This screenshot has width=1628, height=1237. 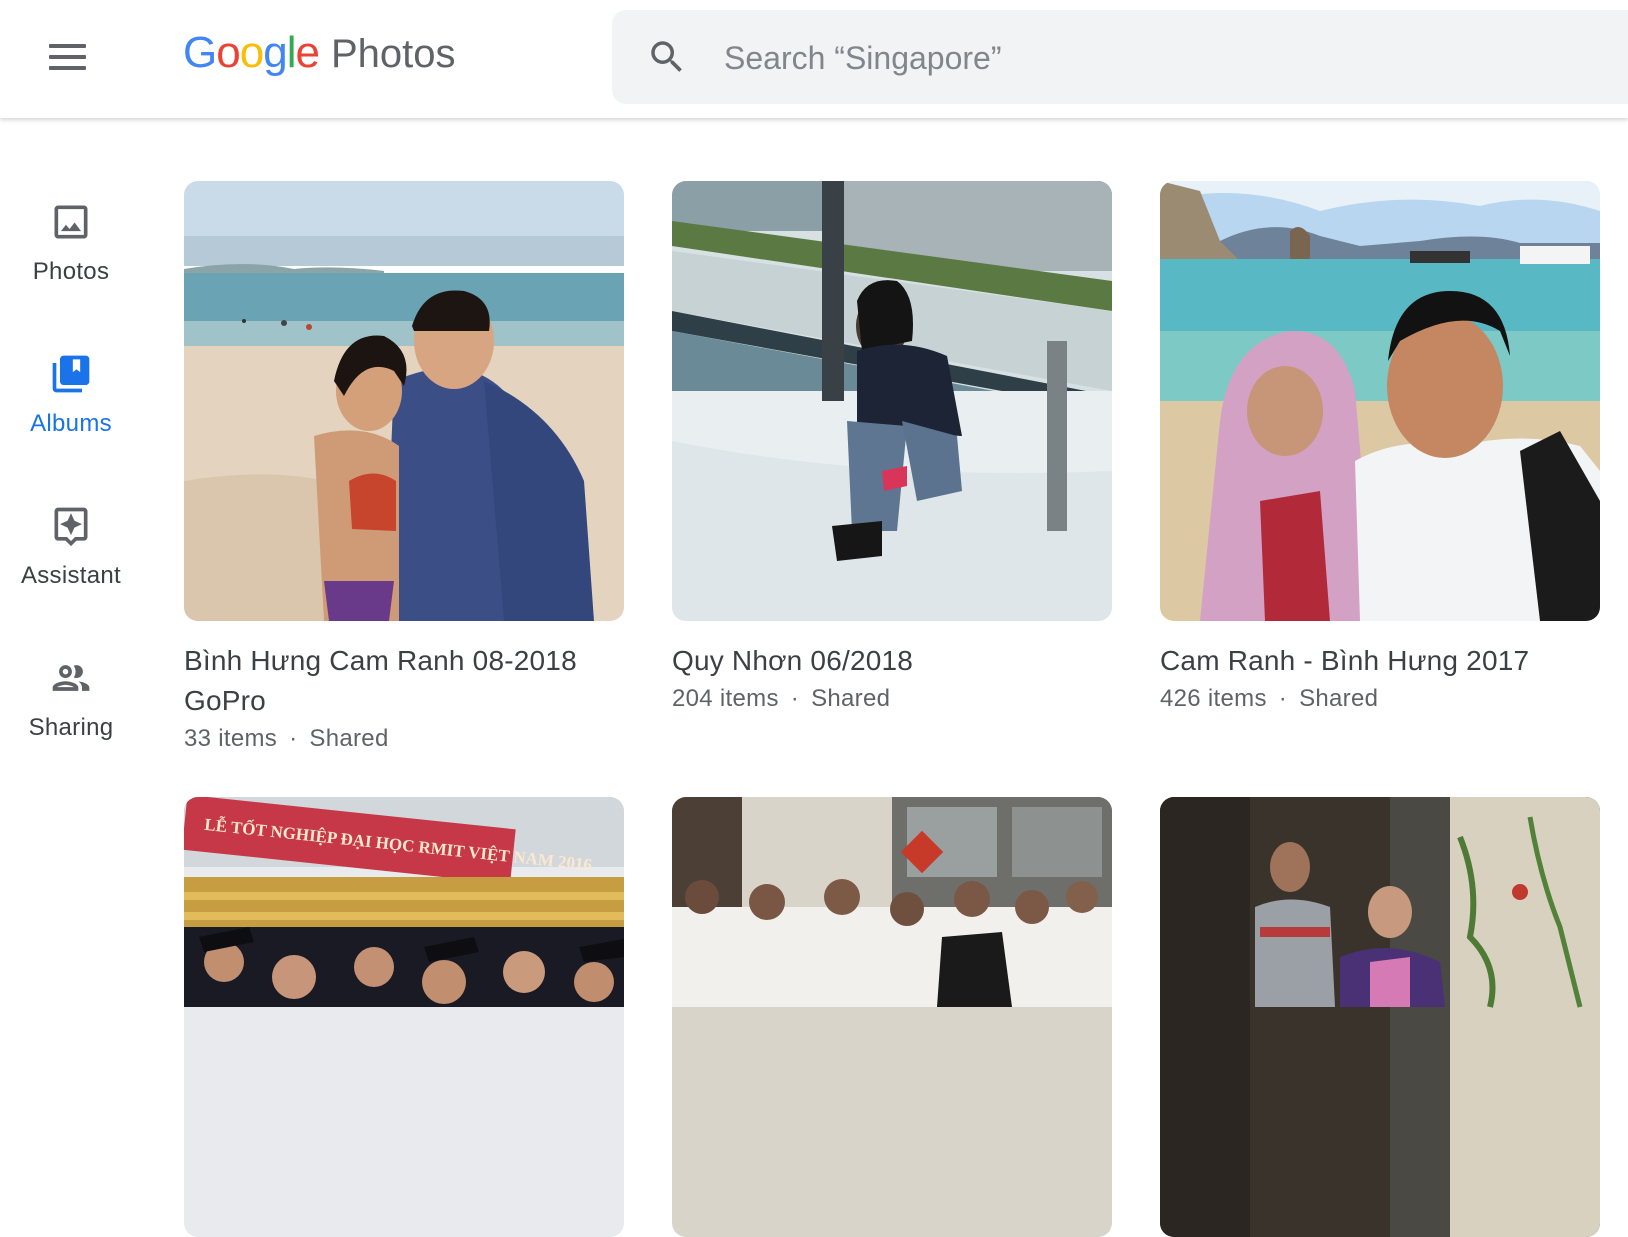 I want to click on nav-item-photos: Photos, so click(x=71, y=260).